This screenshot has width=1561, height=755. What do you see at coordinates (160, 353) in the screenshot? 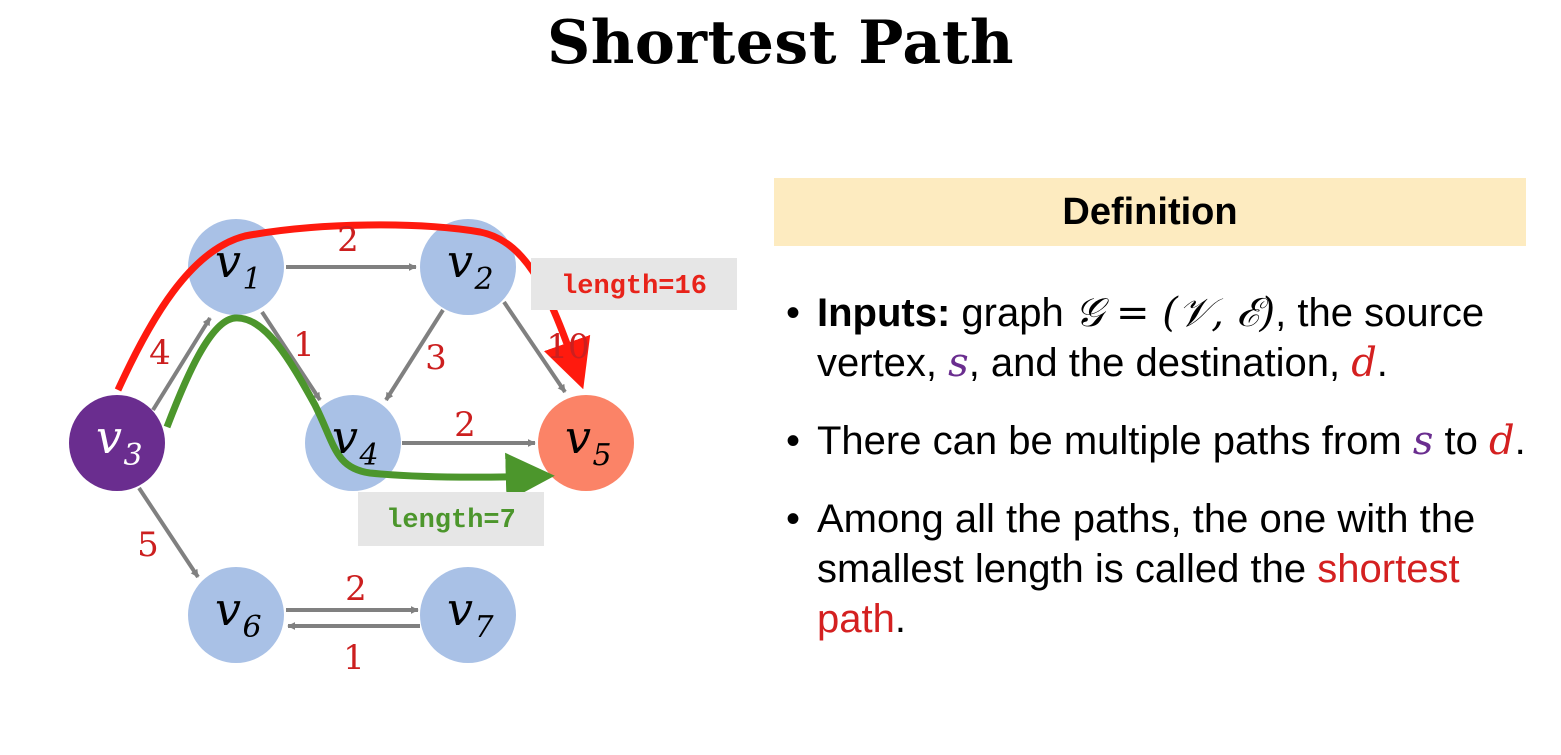
I see `weight-v3-v1: 4` at bounding box center [160, 353].